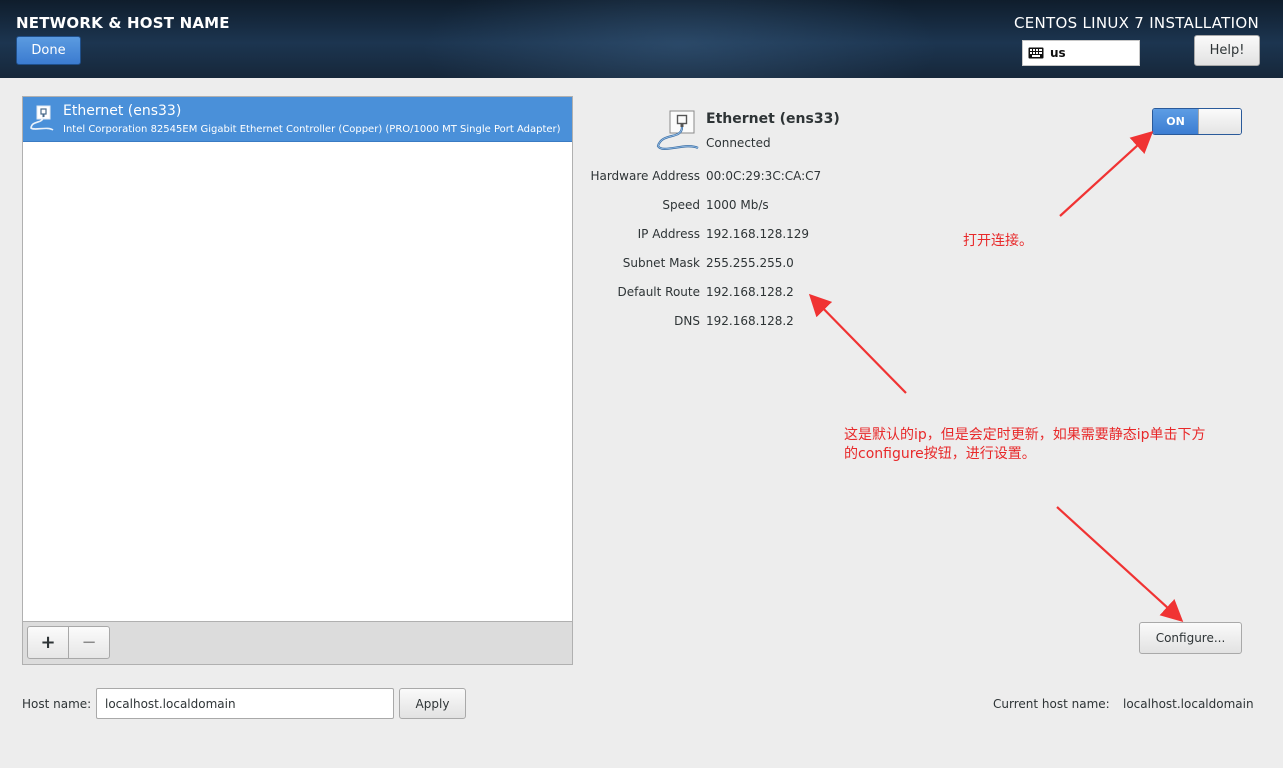 This screenshot has height=768, width=1283. Describe the element at coordinates (750, 263) in the screenshot. I see `subnet-mask-value: 255.255.255.0` at that location.